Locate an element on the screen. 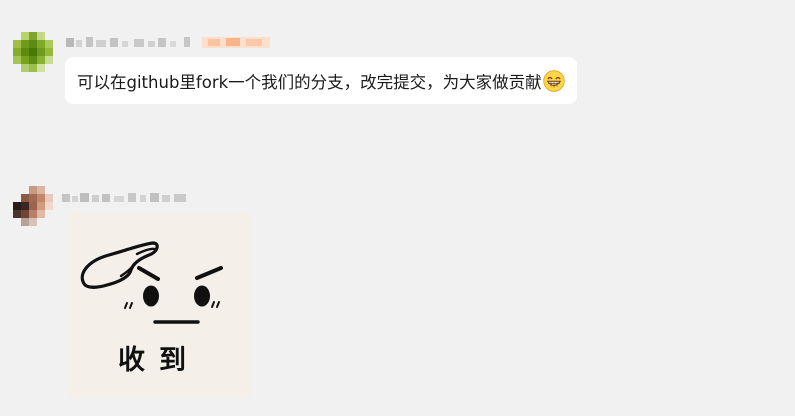  message-bubble: 可以在github里fork一个我们的分支，改完提交，为大家做贡献 is located at coordinates (321, 80).